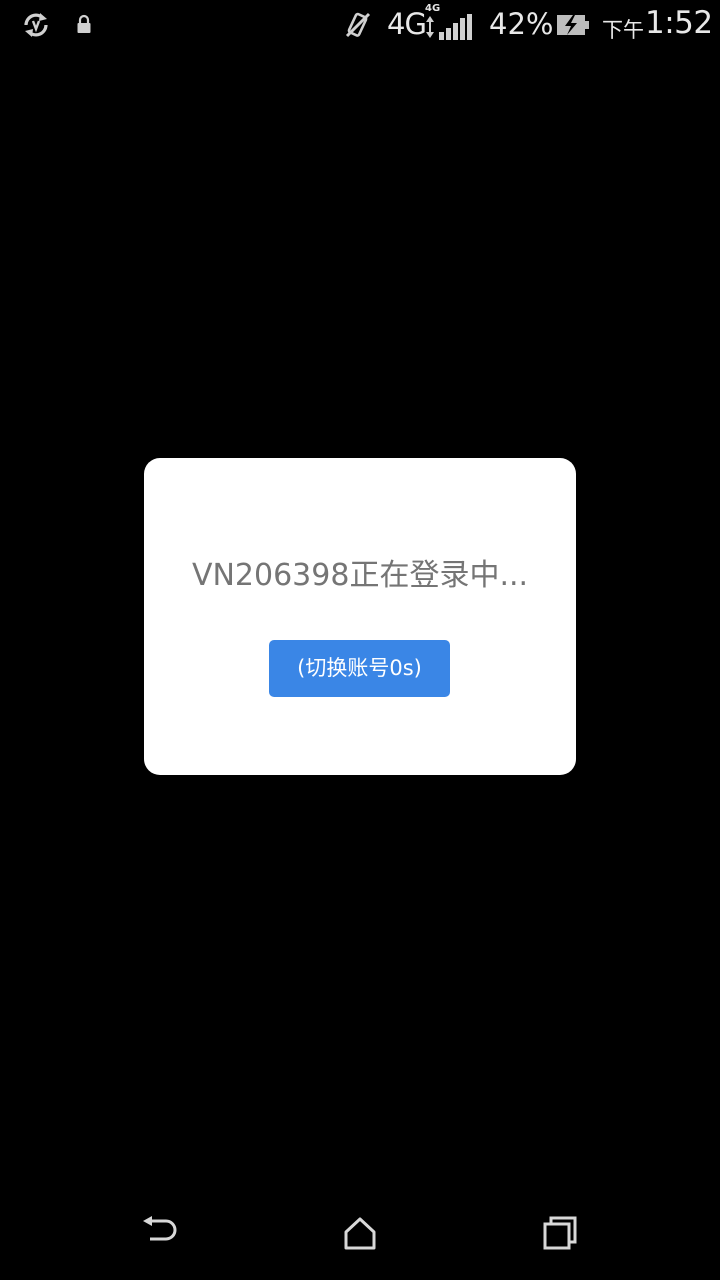 This screenshot has height=1280, width=720. Describe the element at coordinates (433, 8) in the screenshot. I see `network-type-secondary-label: 4G` at that location.